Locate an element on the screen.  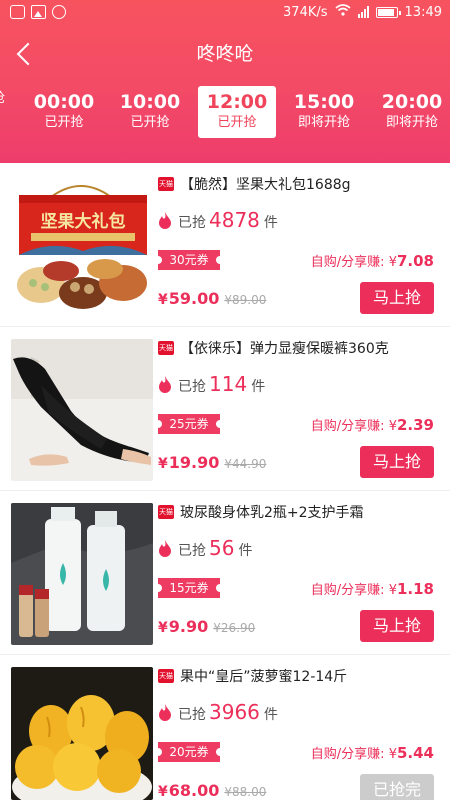
tab-1500: 15:00 即将开抢 is located at coordinates (324, 112).